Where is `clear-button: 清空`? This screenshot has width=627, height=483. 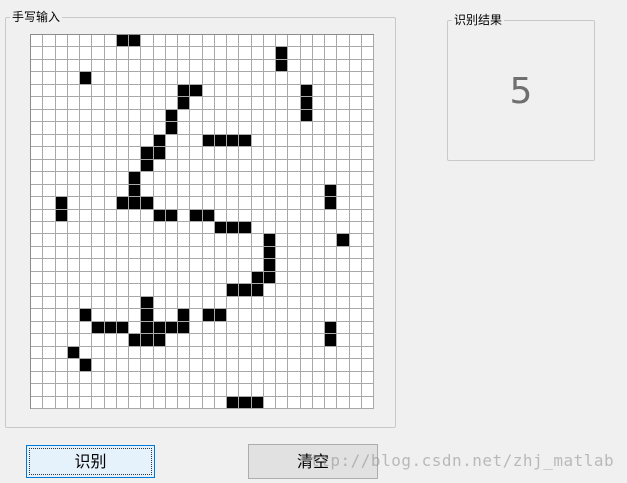 clear-button: 清空 is located at coordinates (313, 461).